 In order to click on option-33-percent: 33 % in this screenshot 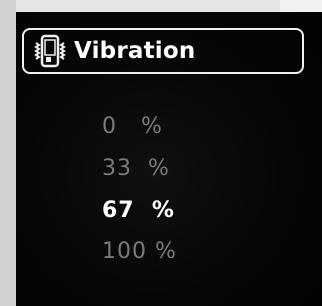, I will do `click(136, 169)`.